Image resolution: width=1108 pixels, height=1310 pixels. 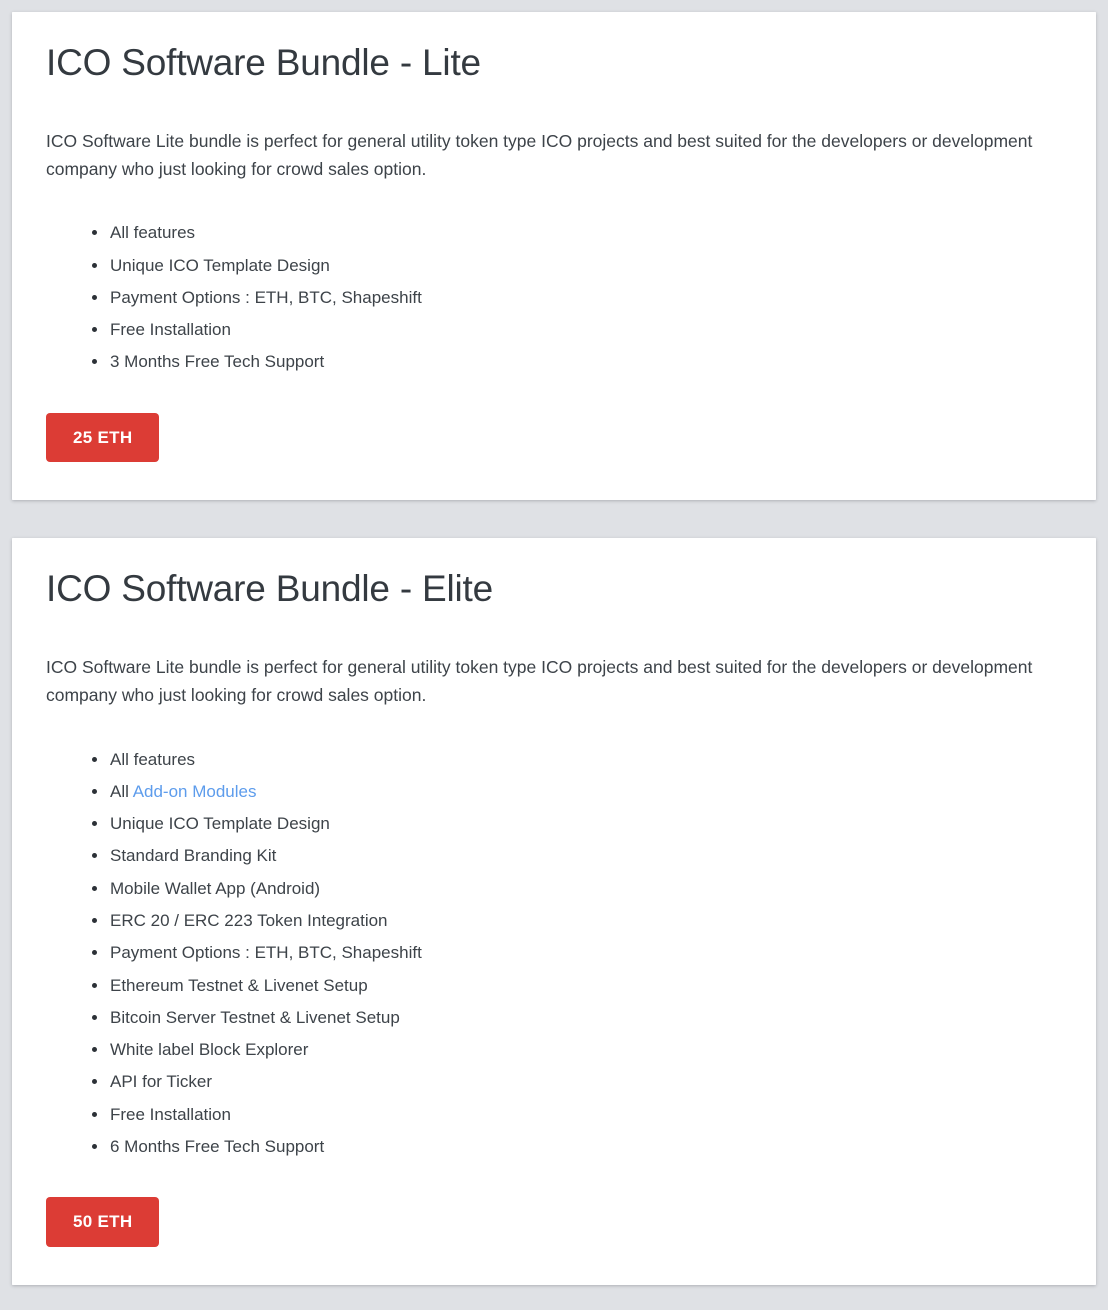 I want to click on add-on-modules-link: Add-on Modules, so click(x=195, y=791).